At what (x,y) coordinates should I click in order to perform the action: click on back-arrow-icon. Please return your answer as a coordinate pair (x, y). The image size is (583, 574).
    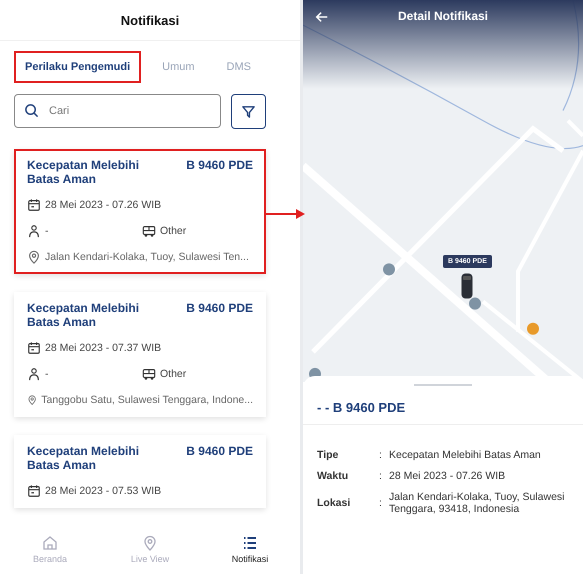
    Looking at the image, I should click on (322, 17).